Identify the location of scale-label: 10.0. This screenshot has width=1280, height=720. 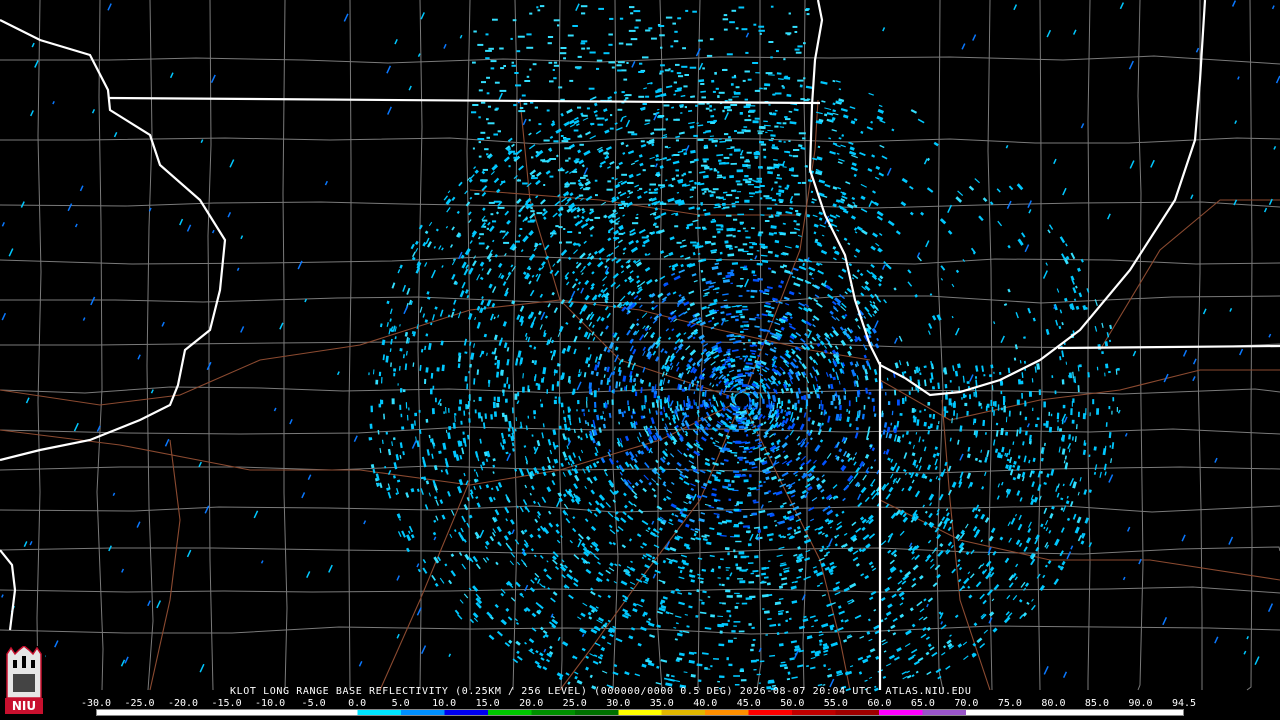
(444, 703).